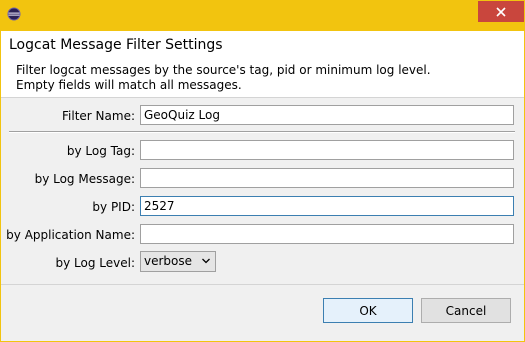  I want to click on ok-button: OK, so click(368, 310).